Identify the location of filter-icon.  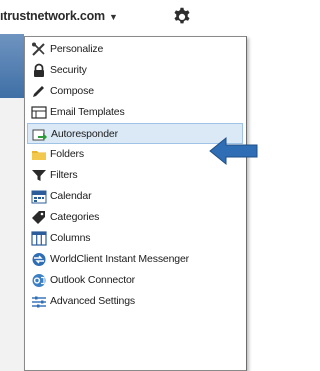
(39, 175).